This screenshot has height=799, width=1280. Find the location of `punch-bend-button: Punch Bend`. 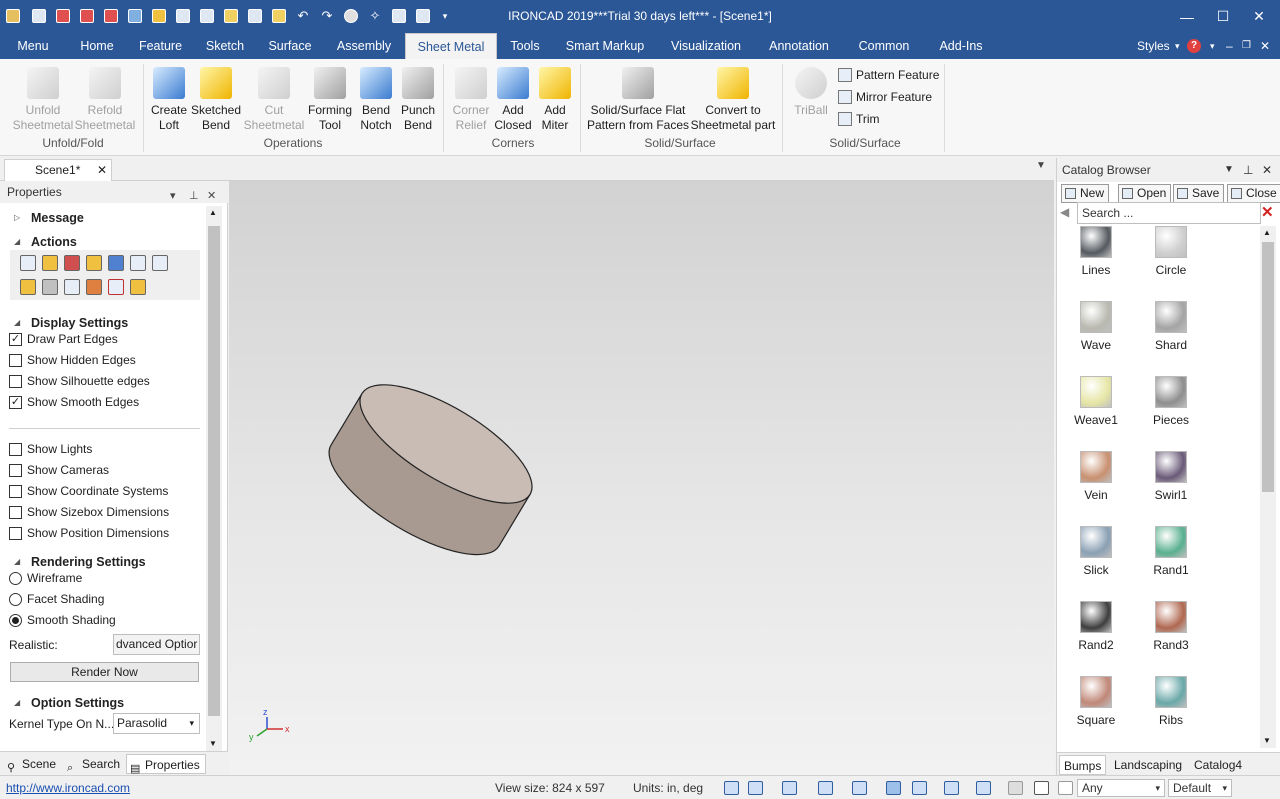

punch-bend-button: Punch Bend is located at coordinates (418, 99).